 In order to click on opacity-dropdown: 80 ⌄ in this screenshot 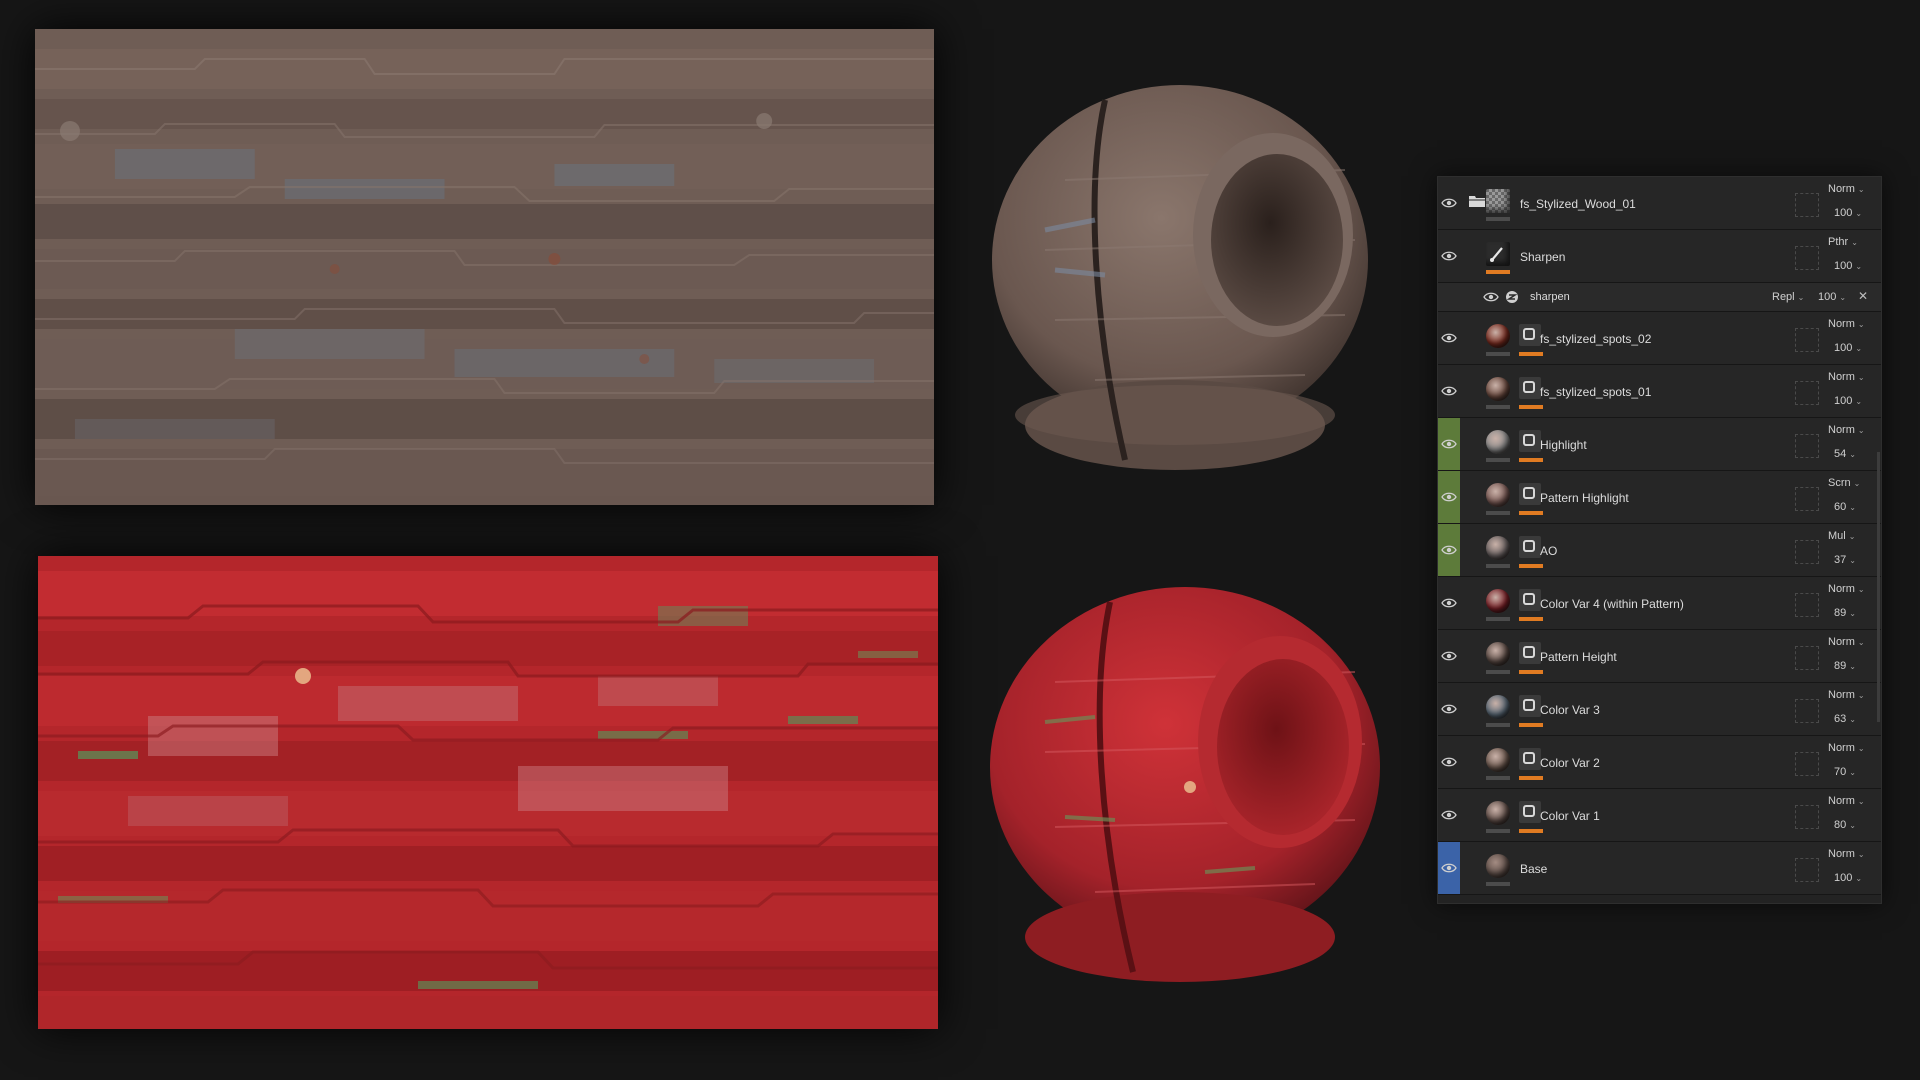, I will do `click(1845, 825)`.